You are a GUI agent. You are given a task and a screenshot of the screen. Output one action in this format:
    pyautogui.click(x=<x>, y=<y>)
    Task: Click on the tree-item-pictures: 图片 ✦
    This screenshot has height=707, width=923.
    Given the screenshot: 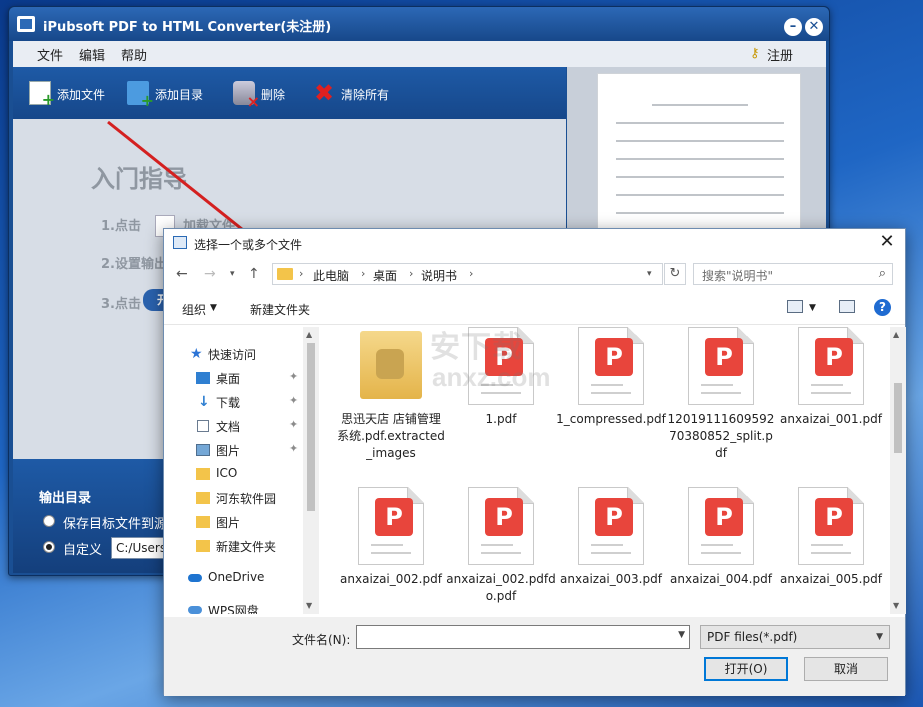 What is the action you would take?
    pyautogui.click(x=241, y=450)
    